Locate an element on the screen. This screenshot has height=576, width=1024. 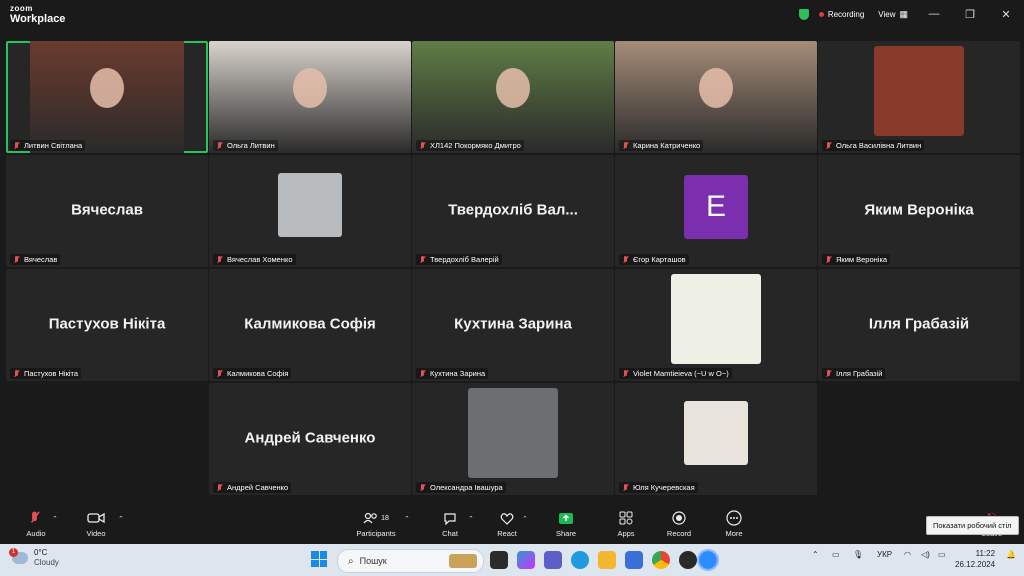
avatar-image is located at coordinates (716, 319).